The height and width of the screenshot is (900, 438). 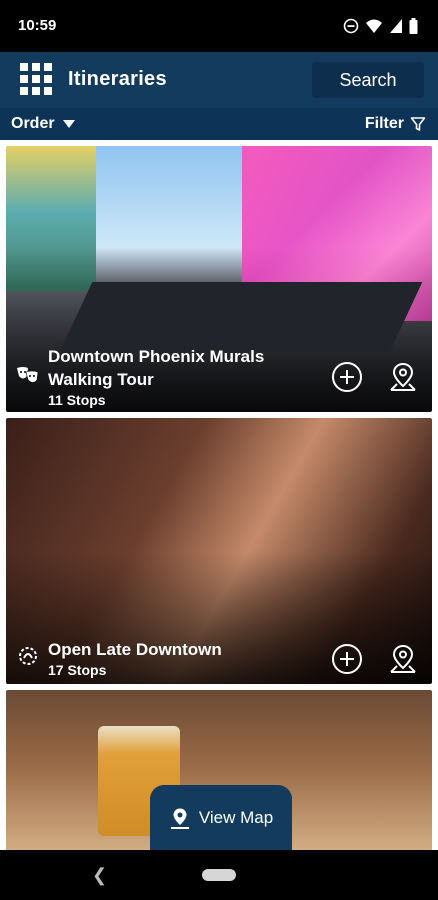 I want to click on app-bar: Itineraries Search, so click(x=219, y=80).